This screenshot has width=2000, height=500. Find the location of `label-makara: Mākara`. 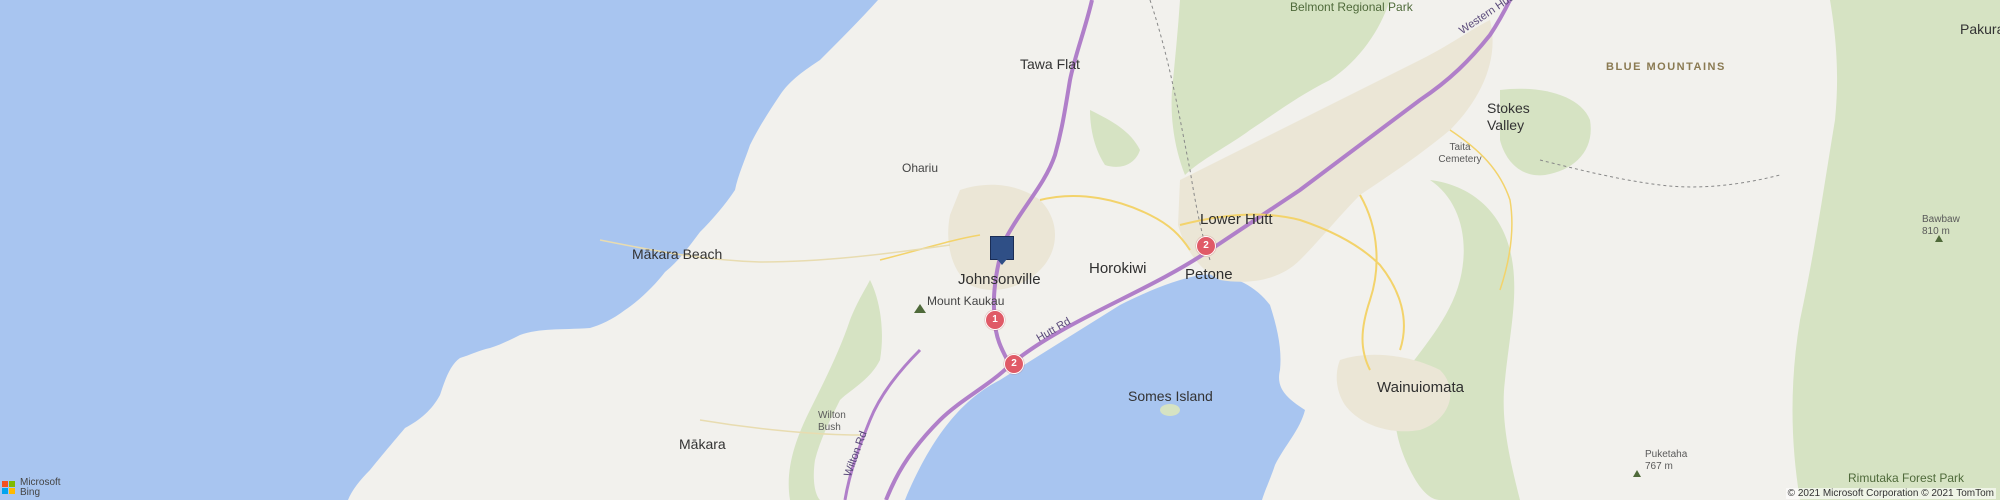

label-makara: Mākara is located at coordinates (702, 444).